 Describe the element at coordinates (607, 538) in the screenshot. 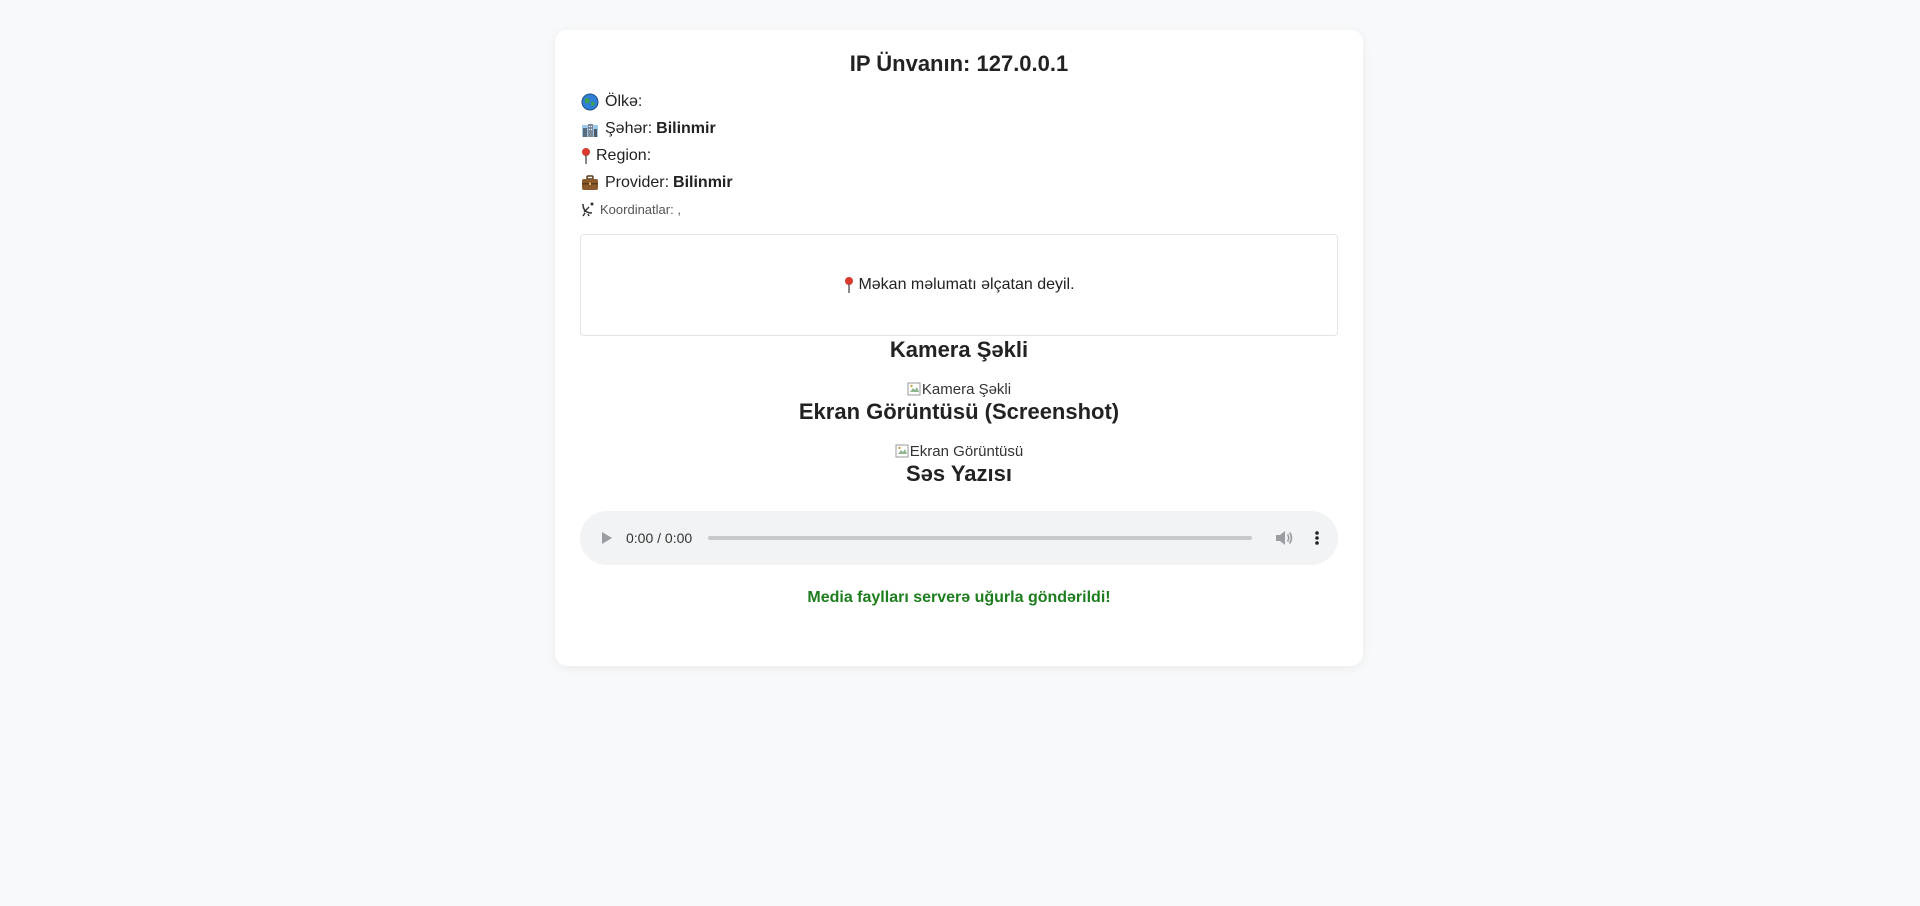

I see `play-icon` at that location.